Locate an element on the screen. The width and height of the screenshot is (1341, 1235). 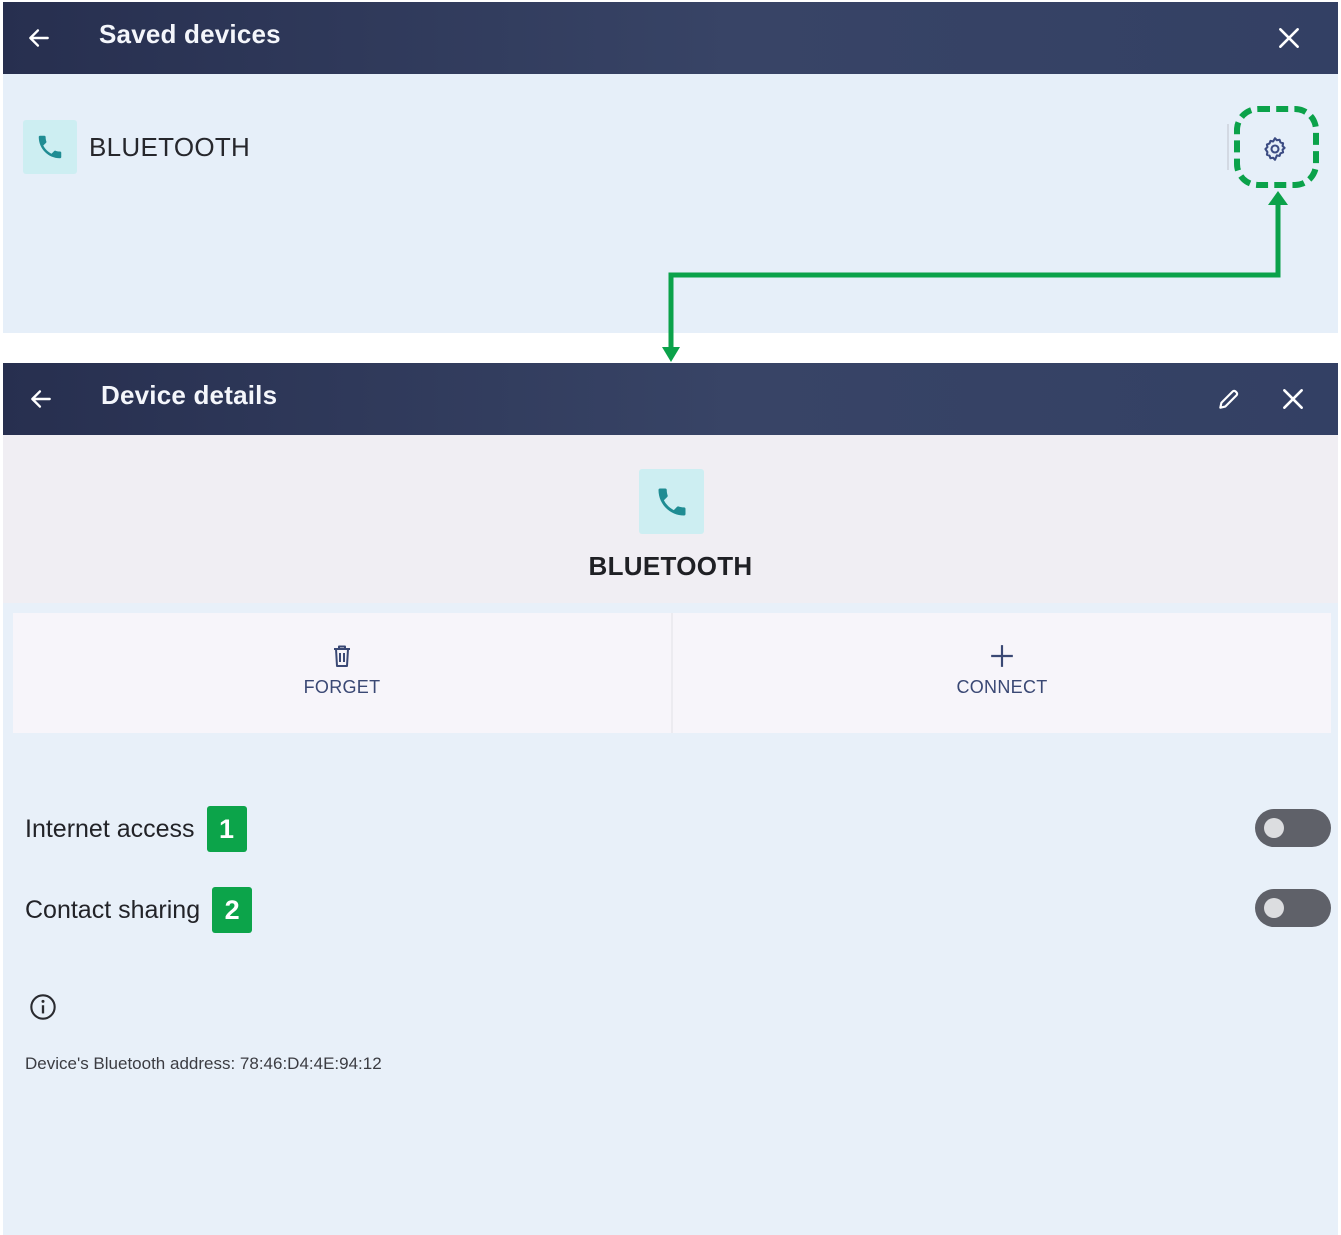
forget-button: FORGET is located at coordinates (342, 673).